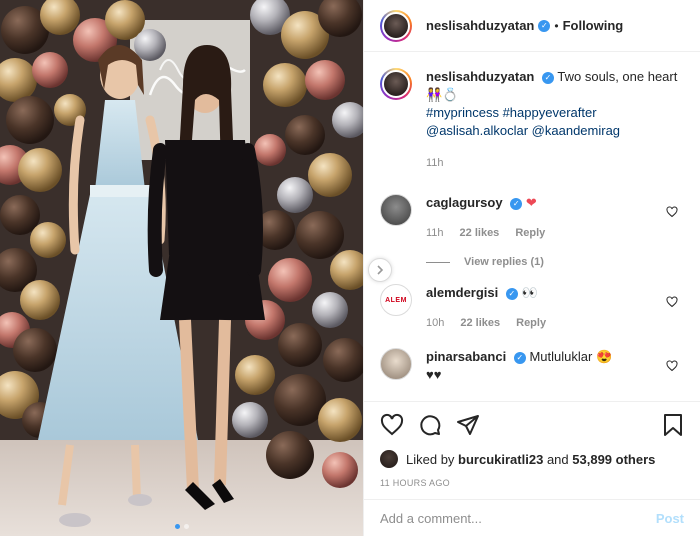 Image resolution: width=700 pixels, height=536 pixels. Describe the element at coordinates (555, 323) in the screenshot. I see `comment-meta: 10h 22 likes Reply` at that location.